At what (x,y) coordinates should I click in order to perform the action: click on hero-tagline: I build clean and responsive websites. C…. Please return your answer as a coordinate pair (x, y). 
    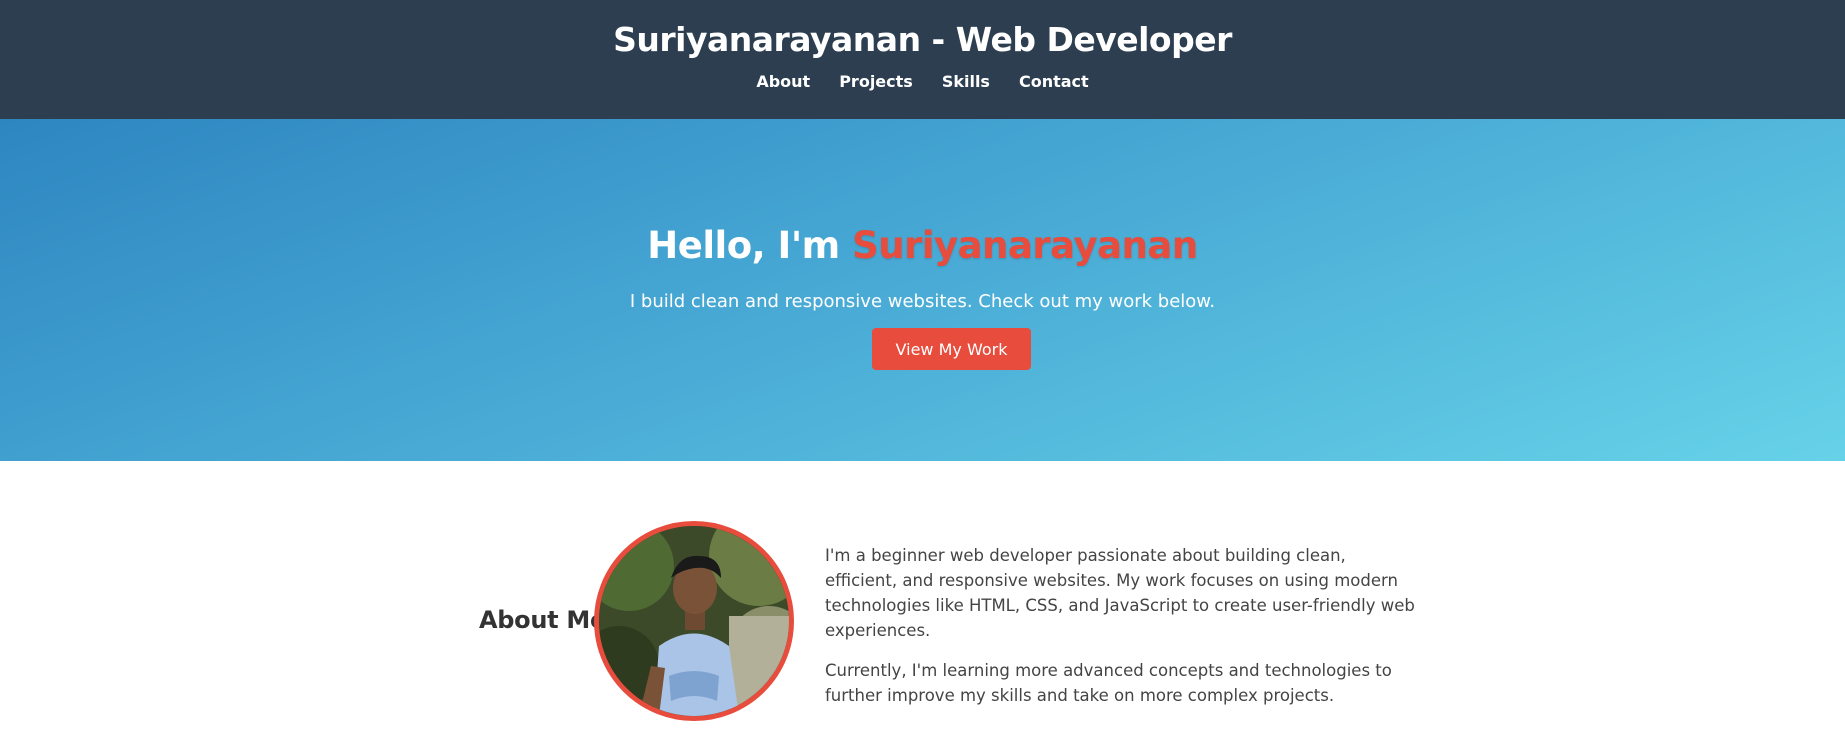
    Looking at the image, I should click on (922, 301).